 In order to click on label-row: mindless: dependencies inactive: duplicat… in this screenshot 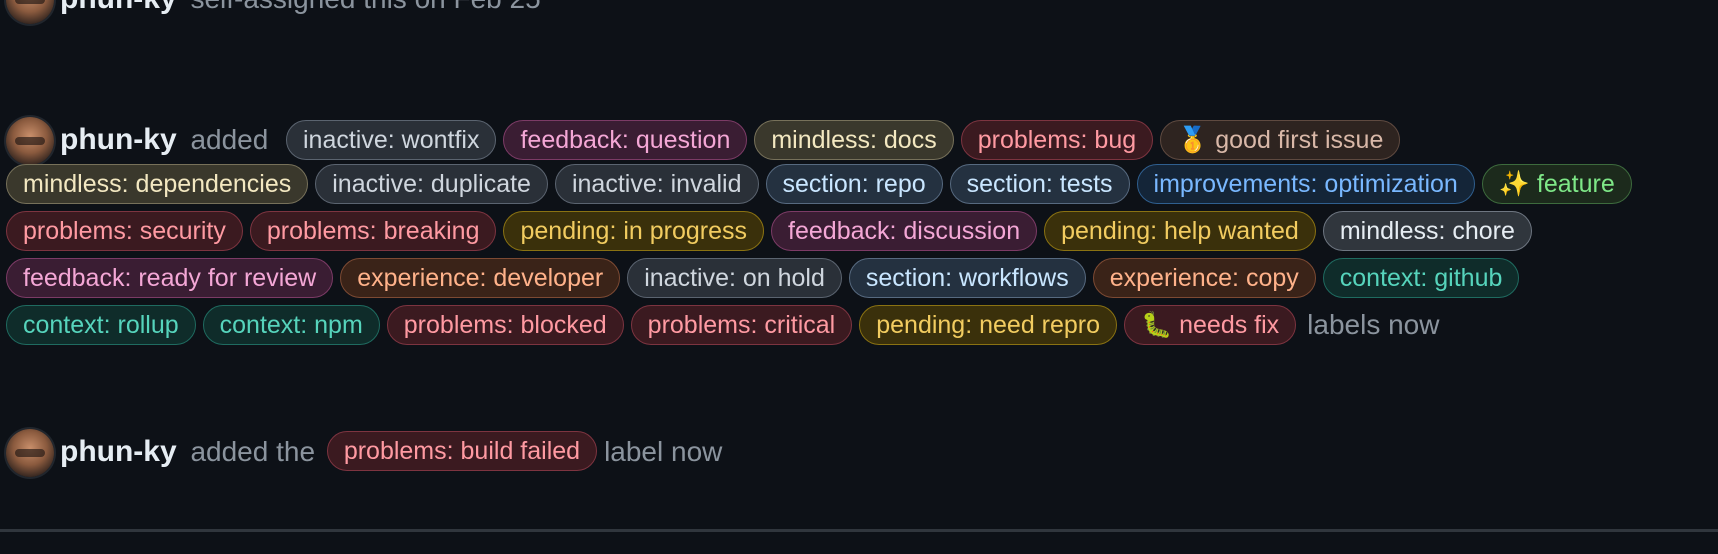, I will do `click(822, 184)`.